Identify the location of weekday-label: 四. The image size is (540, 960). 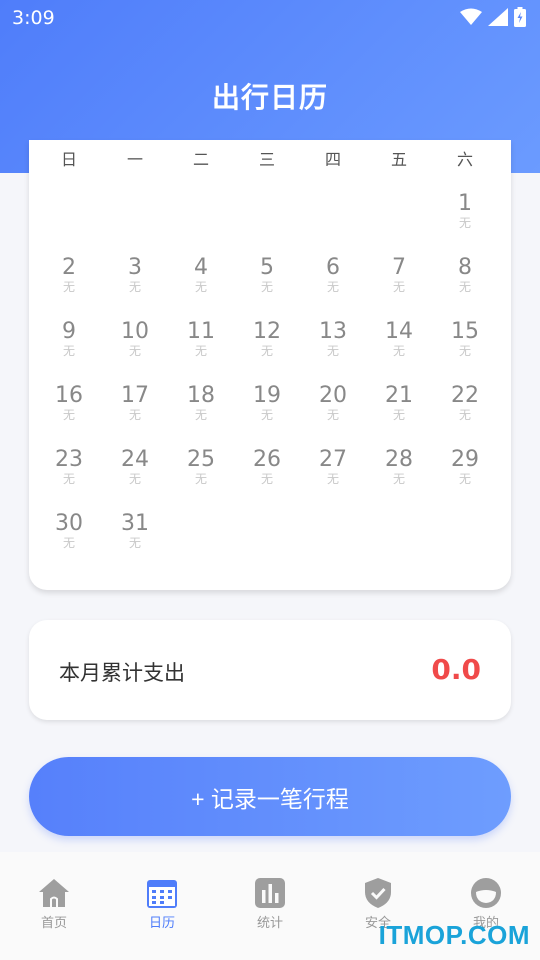
(332, 159).